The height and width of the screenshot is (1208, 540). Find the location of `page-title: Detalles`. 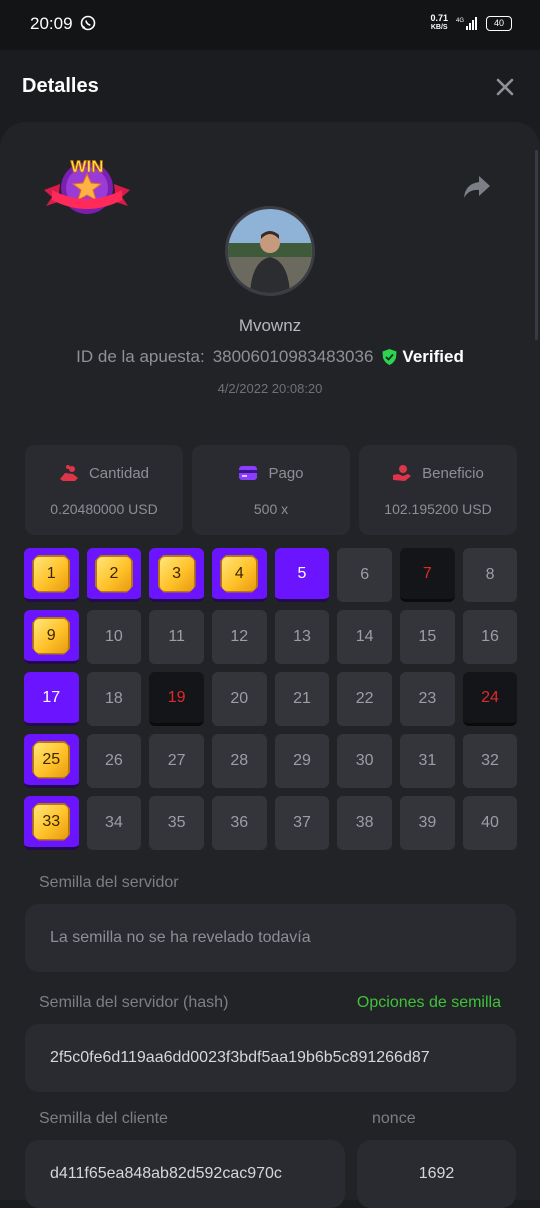

page-title: Detalles is located at coordinates (60, 86).